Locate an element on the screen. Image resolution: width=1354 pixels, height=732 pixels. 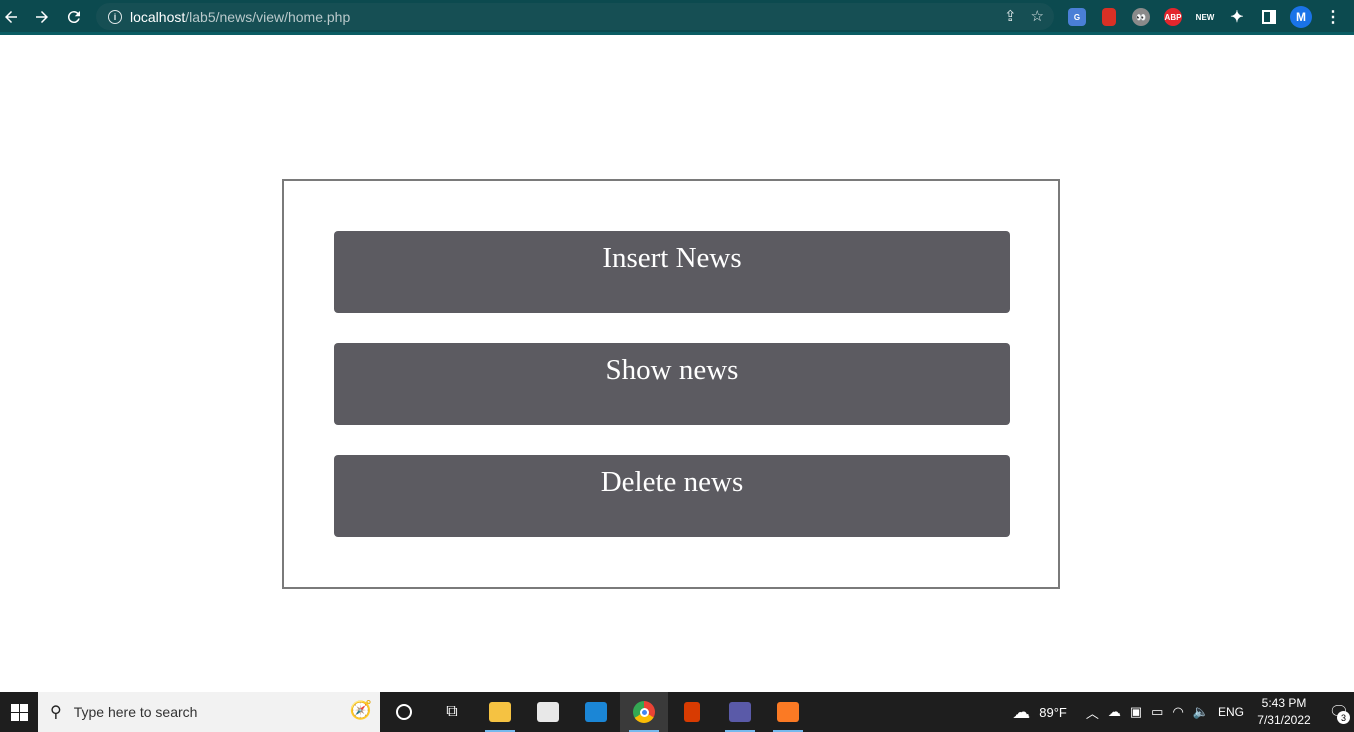
forward-icon is located at coordinates (42, 17).